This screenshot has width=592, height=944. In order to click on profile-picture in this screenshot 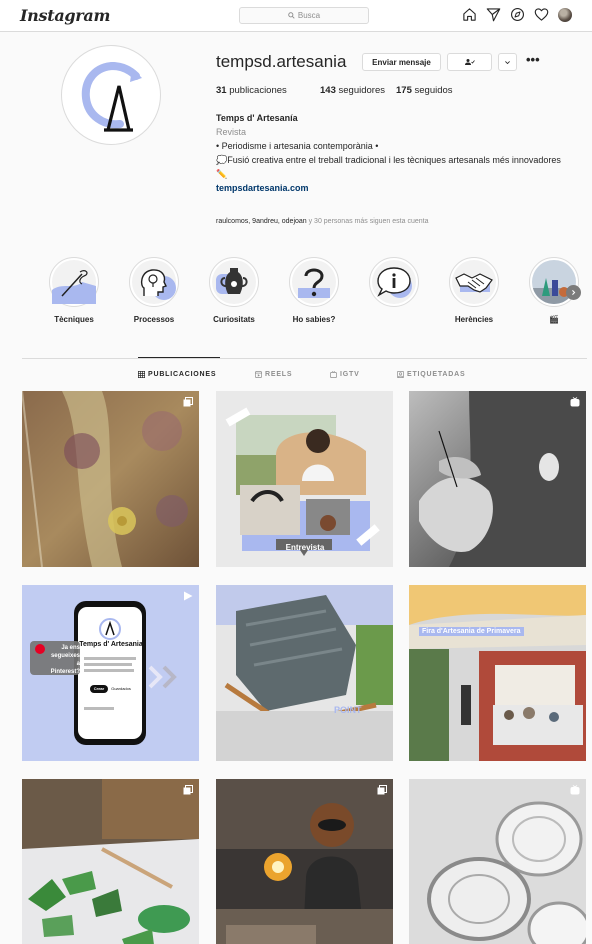, I will do `click(111, 95)`.